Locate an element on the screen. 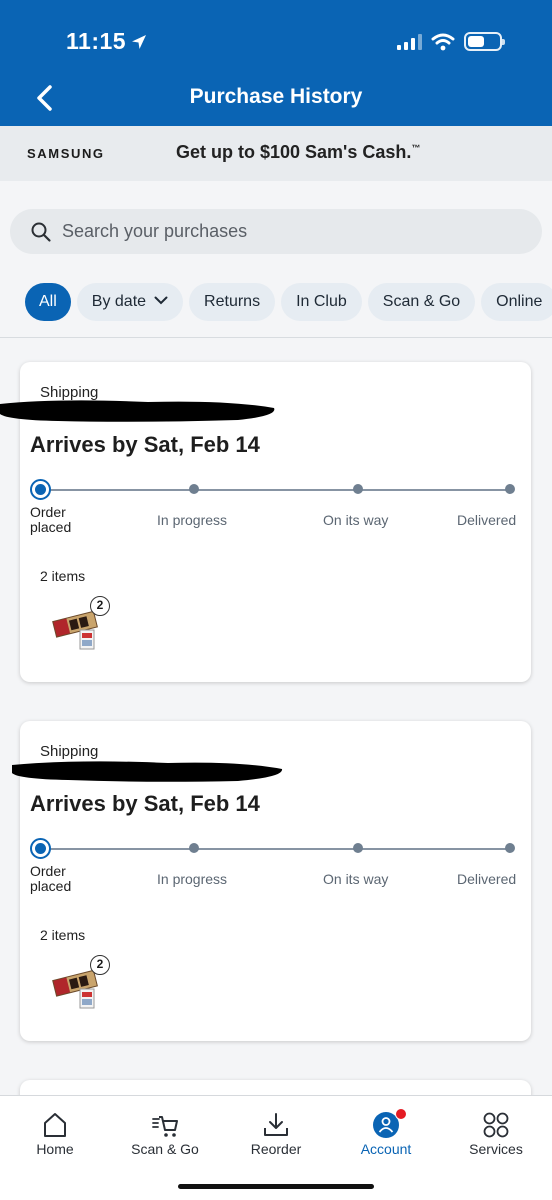 The width and height of the screenshot is (552, 1200). nav-home: Home is located at coordinates (55, 1136).